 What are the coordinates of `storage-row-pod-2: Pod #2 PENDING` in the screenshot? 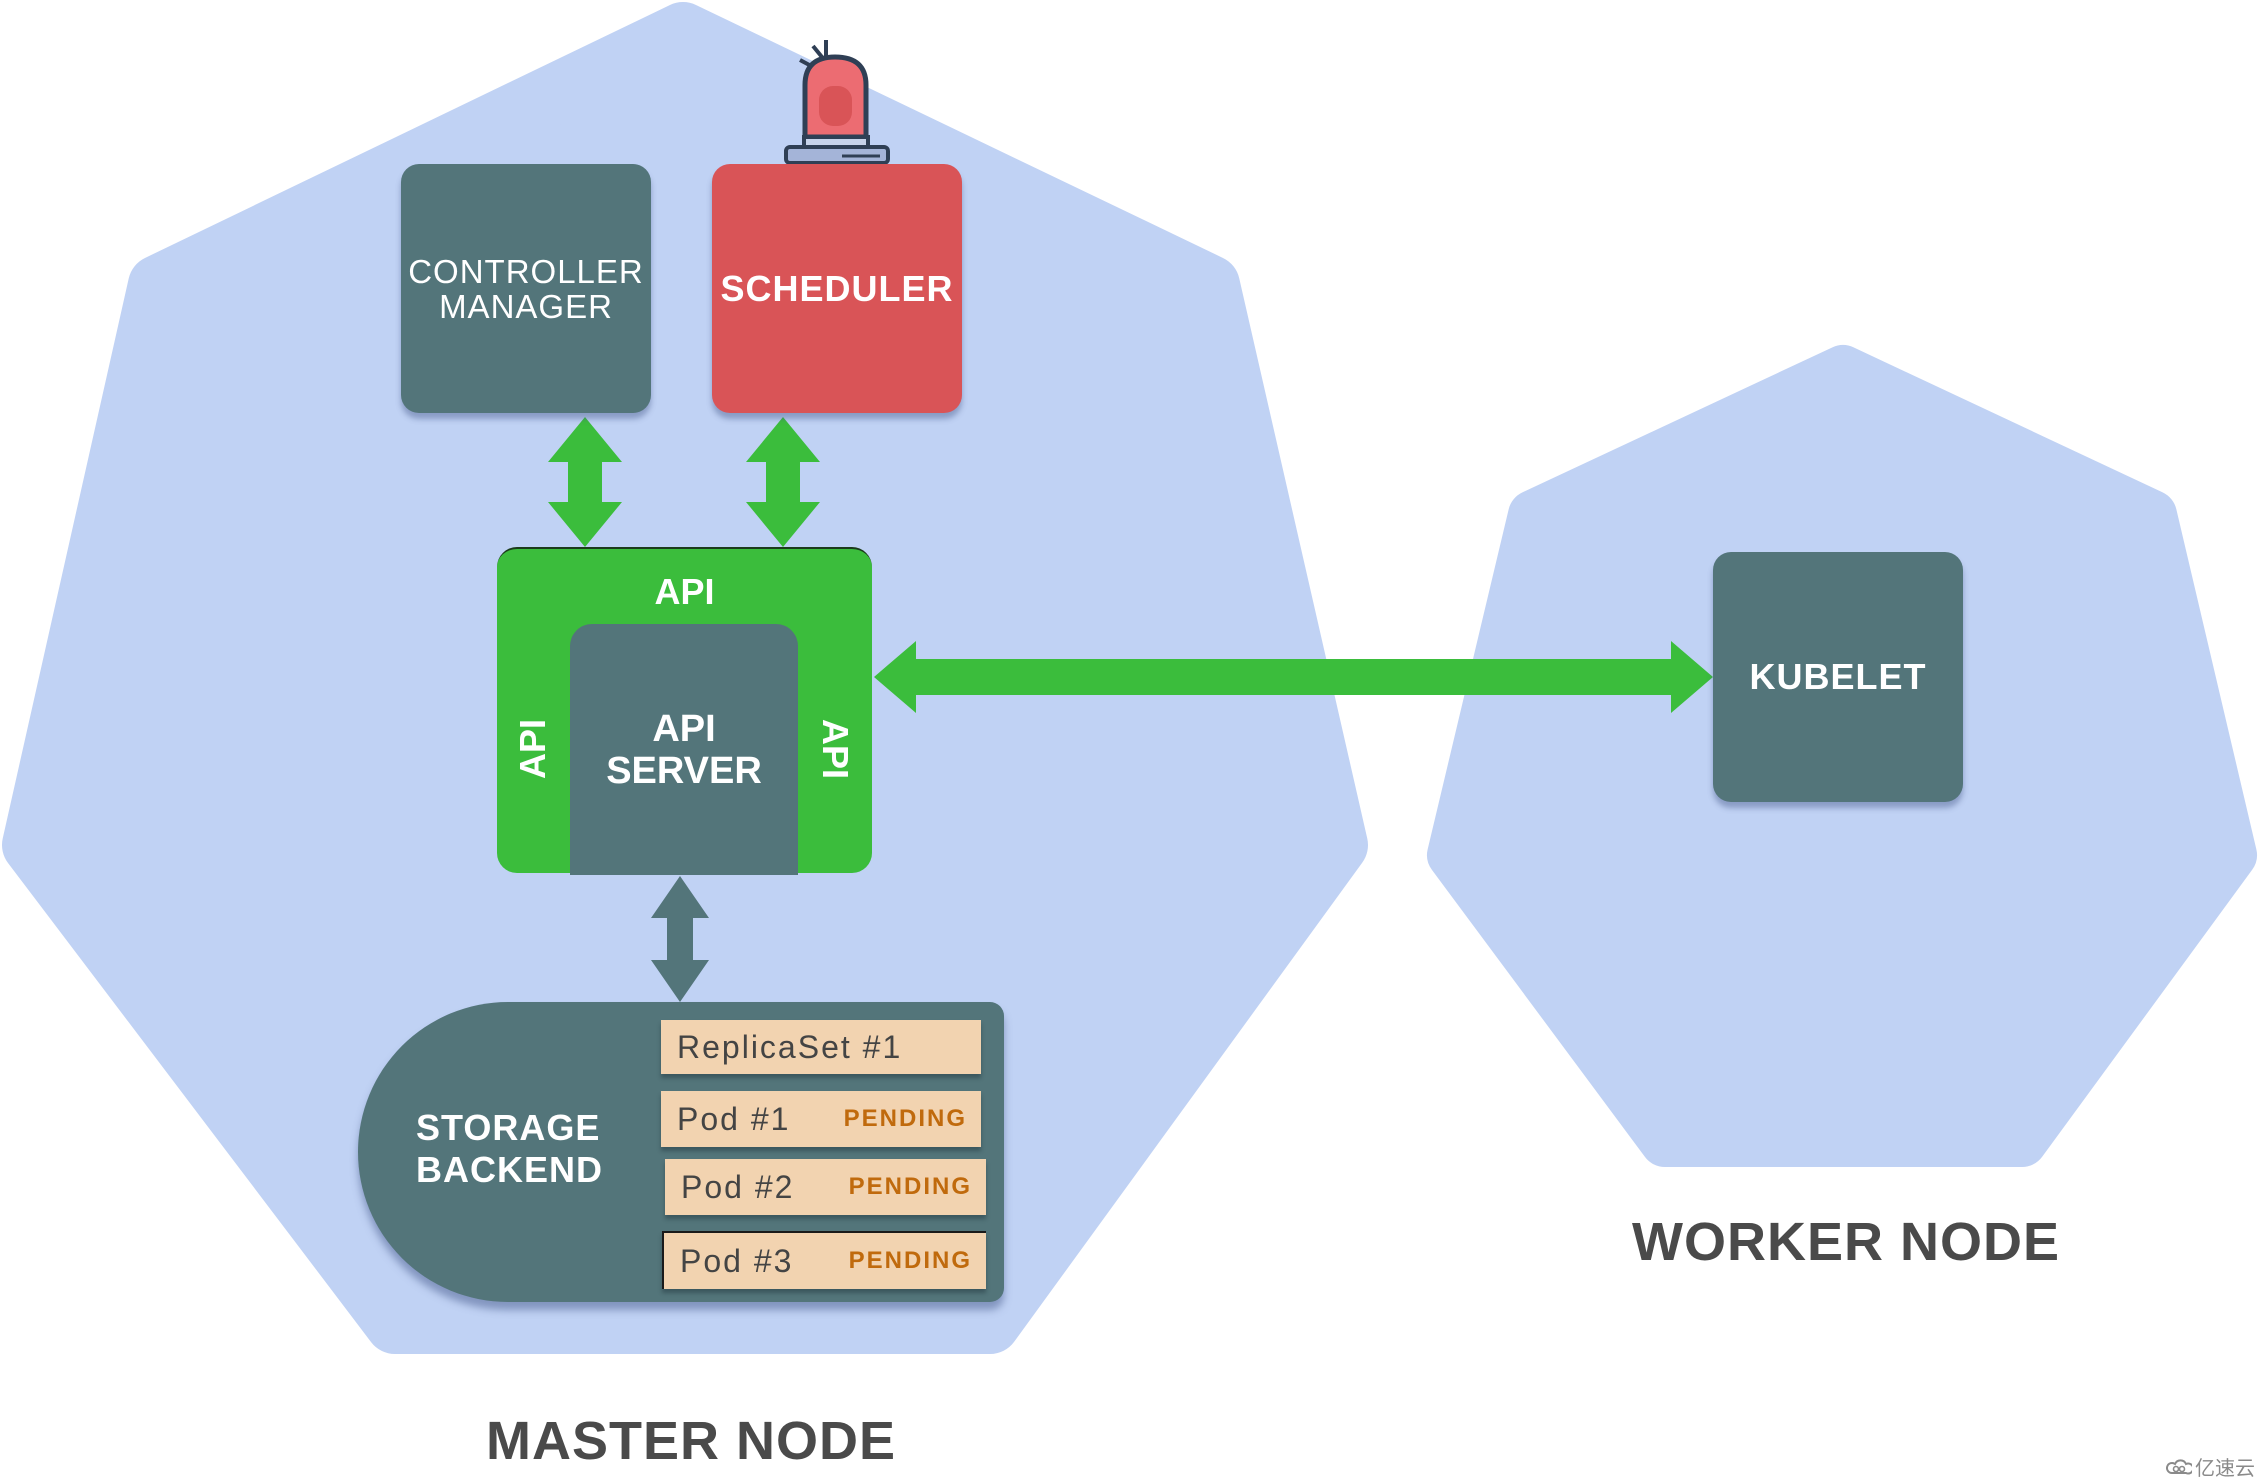 It's located at (825, 1187).